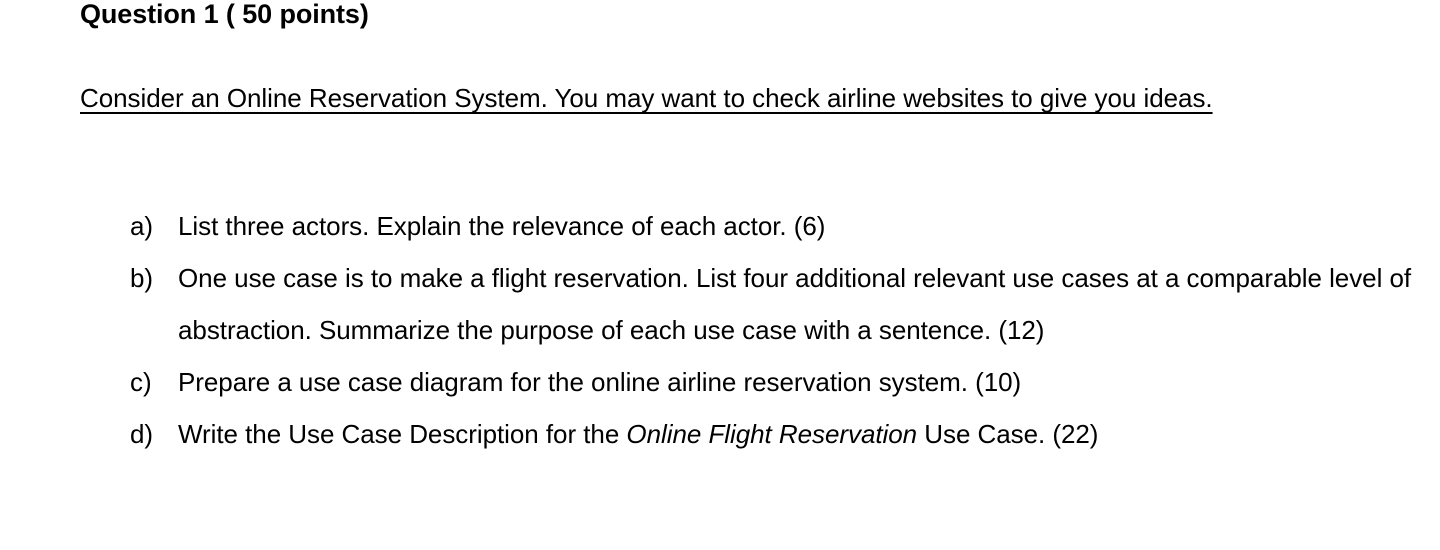 Image resolution: width=1440 pixels, height=550 pixels. I want to click on list-item-d-text-before: Write the Use Case Description for the, so click(402, 434).